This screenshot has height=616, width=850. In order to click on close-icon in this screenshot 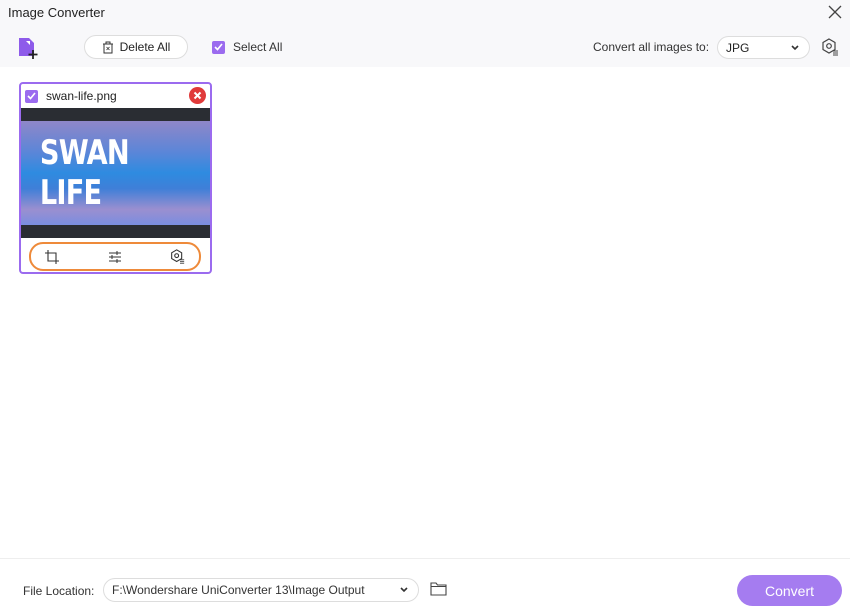, I will do `click(835, 12)`.